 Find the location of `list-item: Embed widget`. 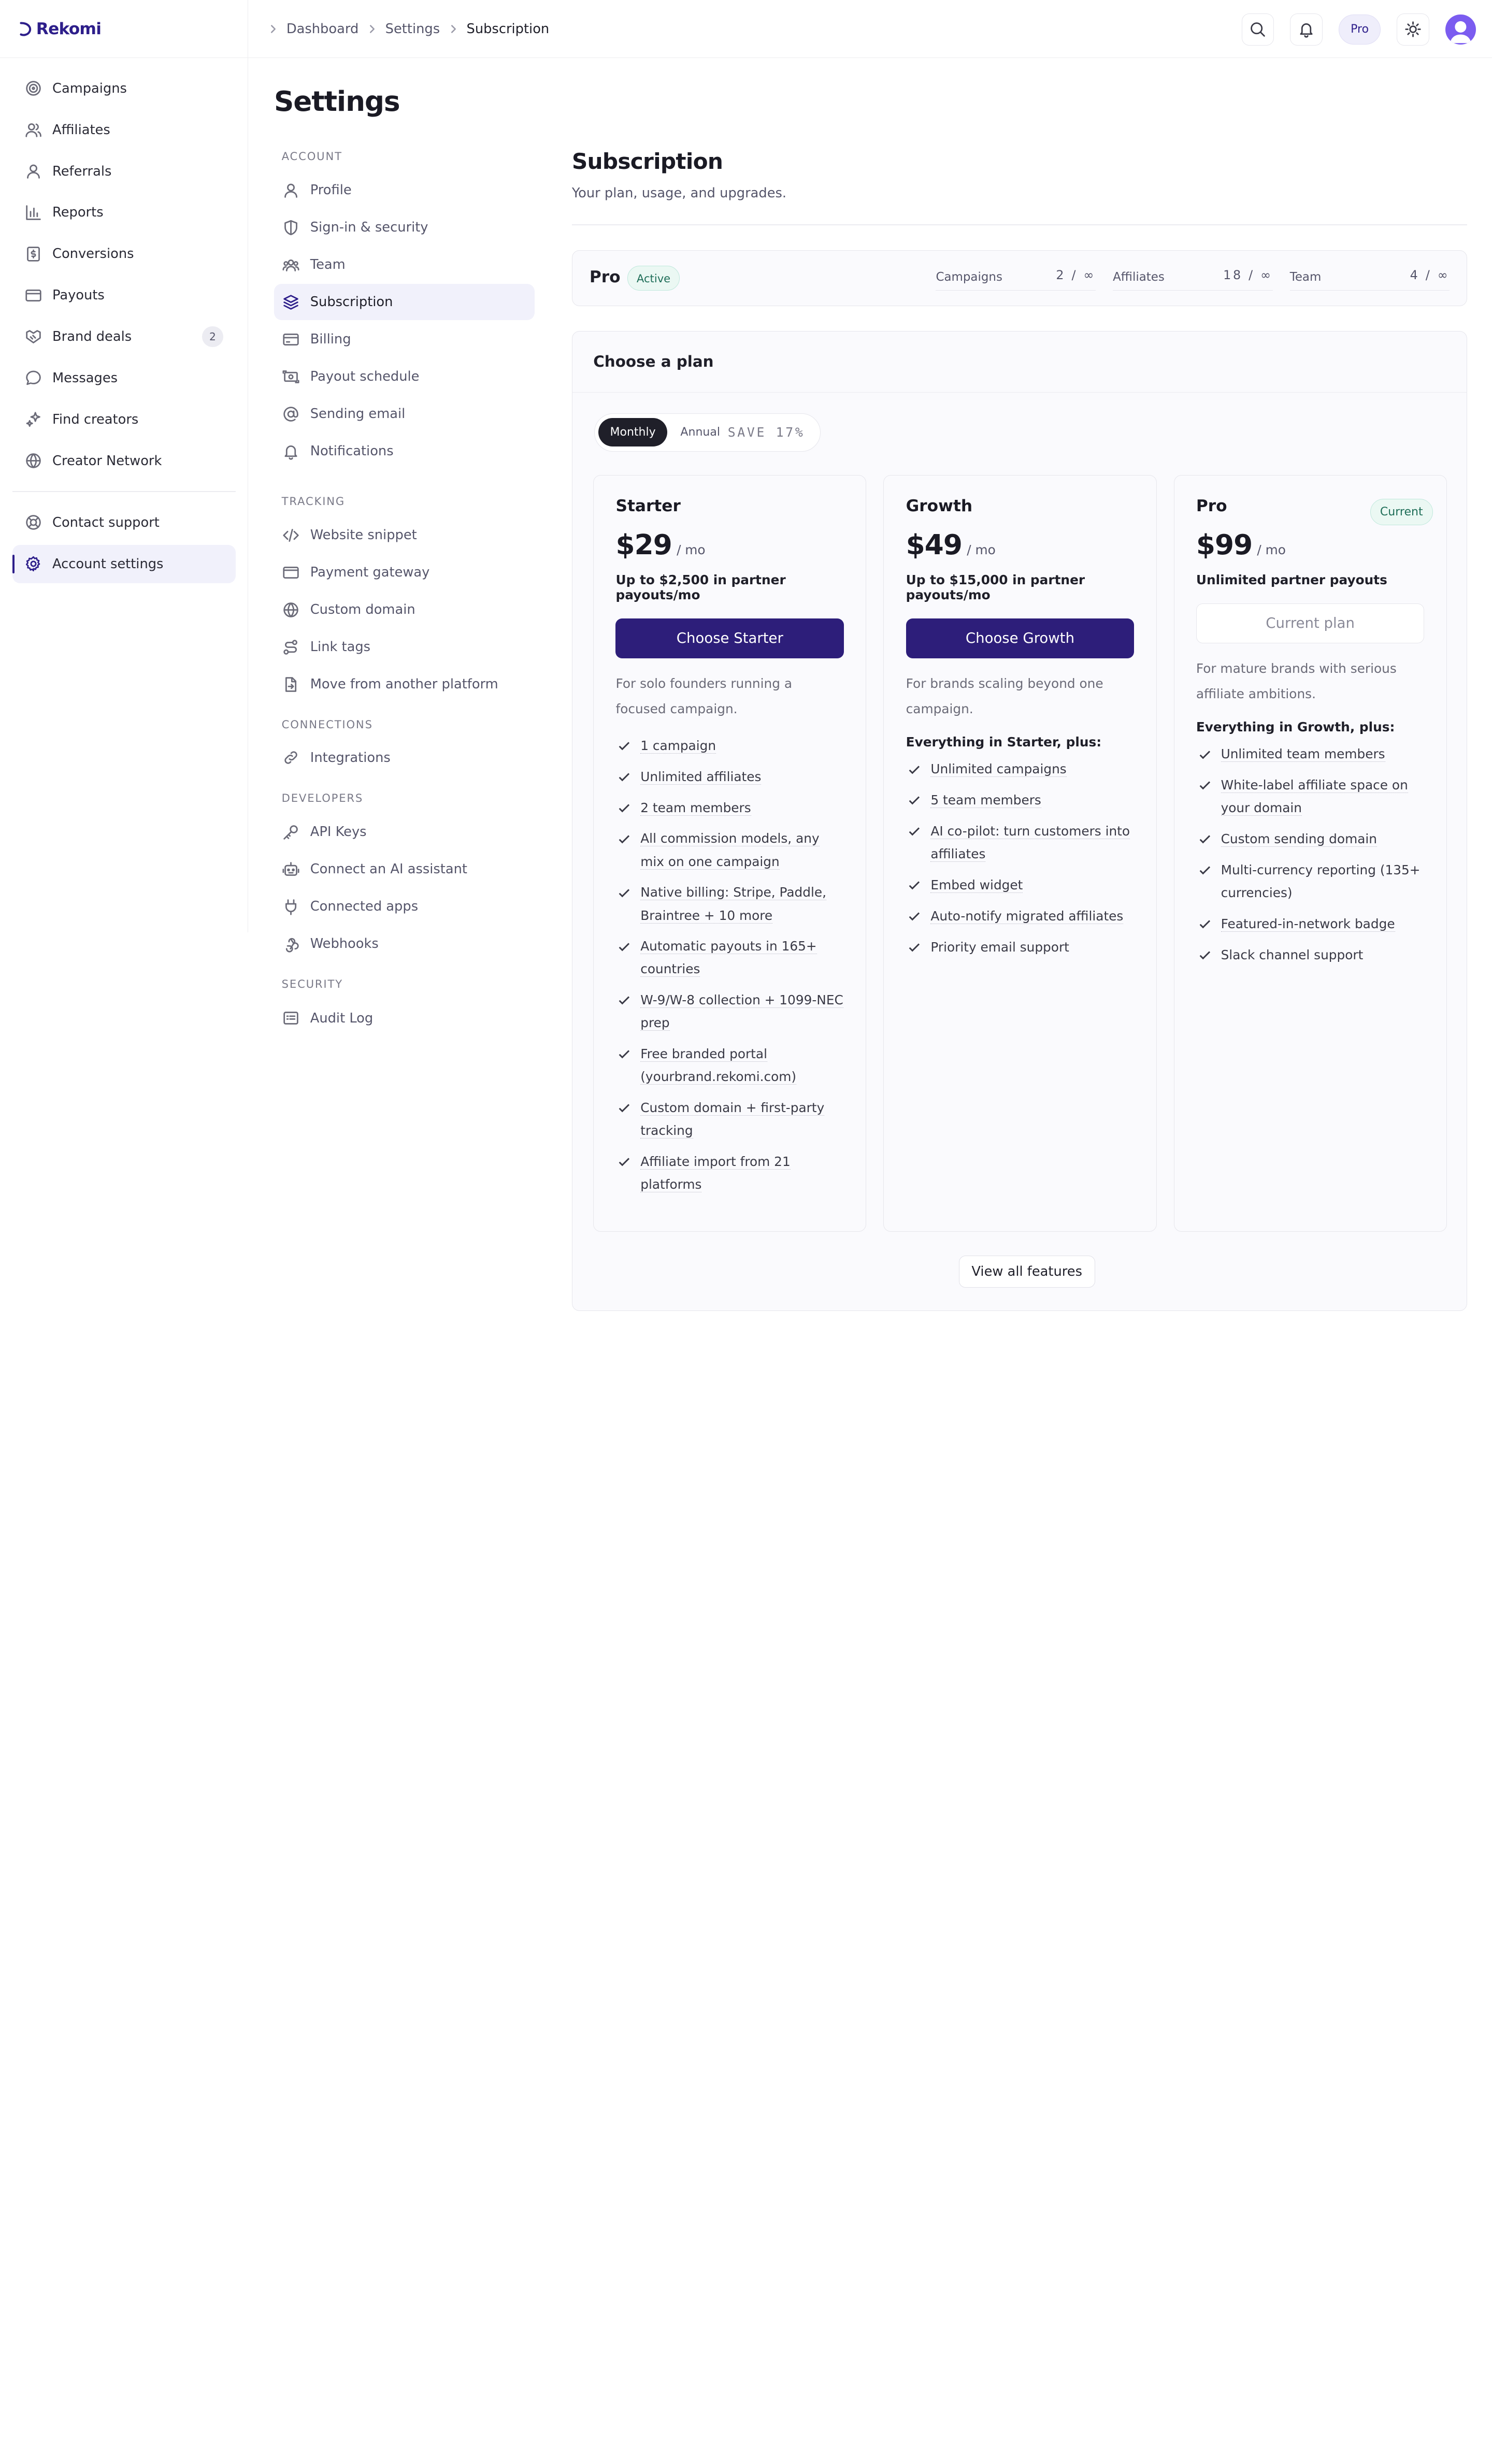

list-item: Embed widget is located at coordinates (1020, 885).